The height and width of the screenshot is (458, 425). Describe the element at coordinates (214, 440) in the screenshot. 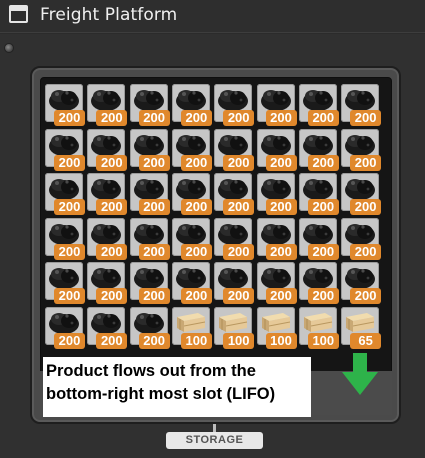

I see `storage-tab: STORAGE` at that location.